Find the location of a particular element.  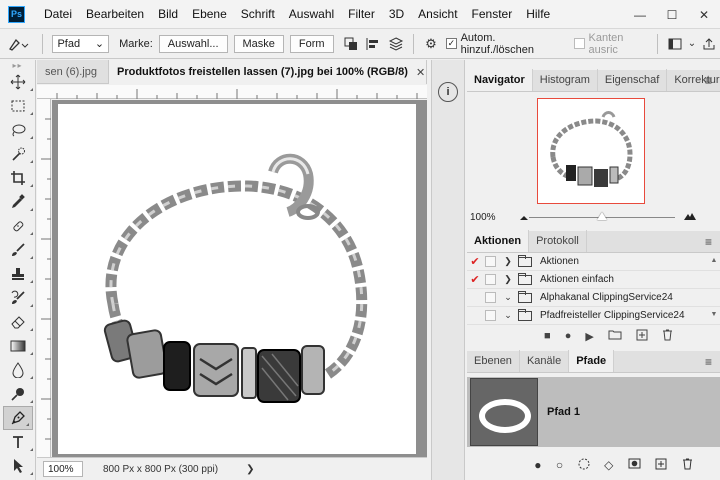

status-menu-arrow-icon: ❯ is located at coordinates (250, 469).